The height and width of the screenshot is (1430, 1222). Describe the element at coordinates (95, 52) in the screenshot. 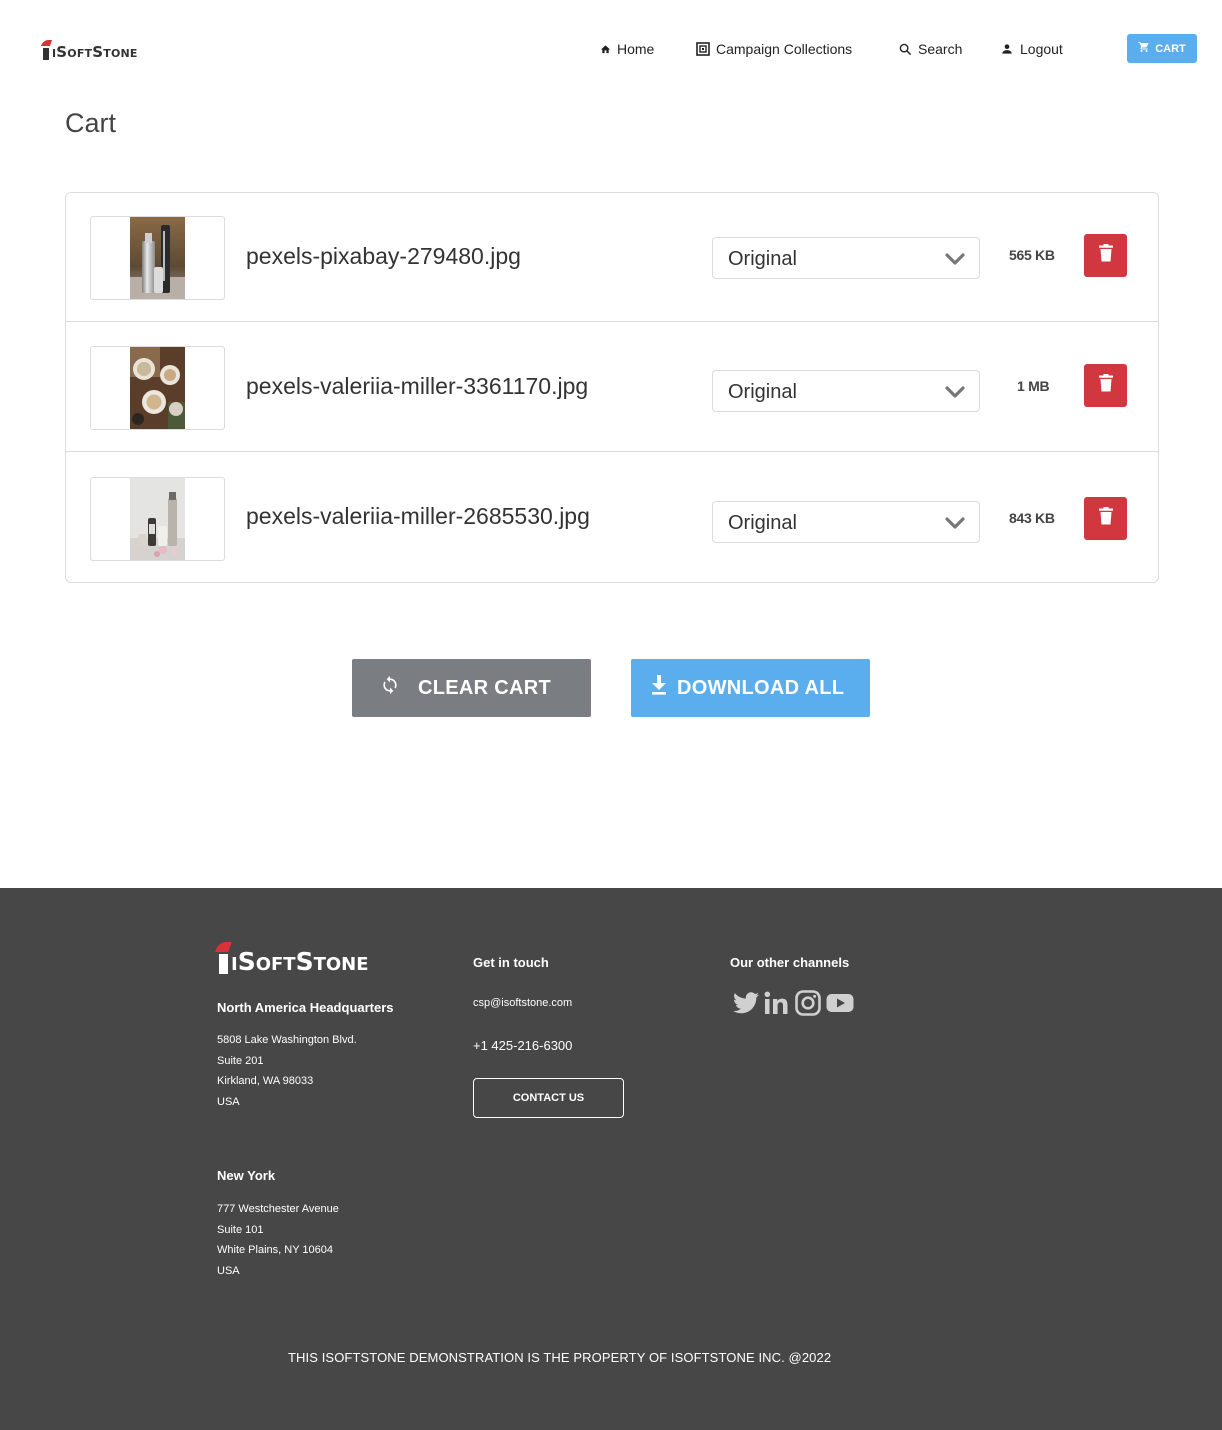

I see `logo-text: iSoftStone` at that location.